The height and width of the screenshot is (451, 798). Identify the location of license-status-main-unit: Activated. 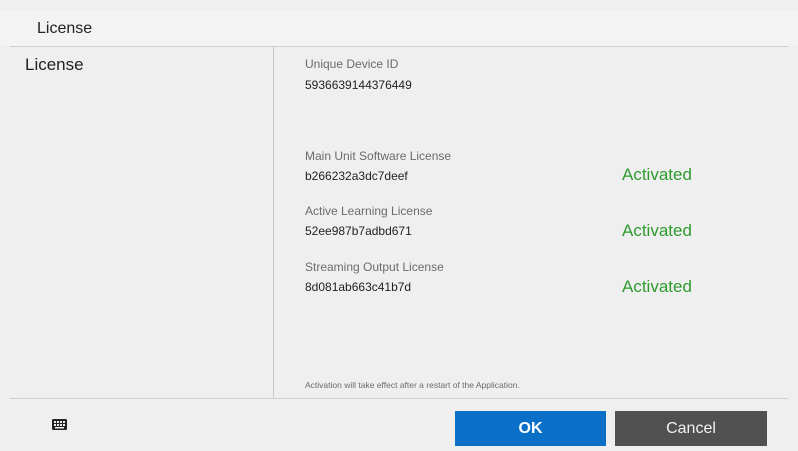
(657, 174).